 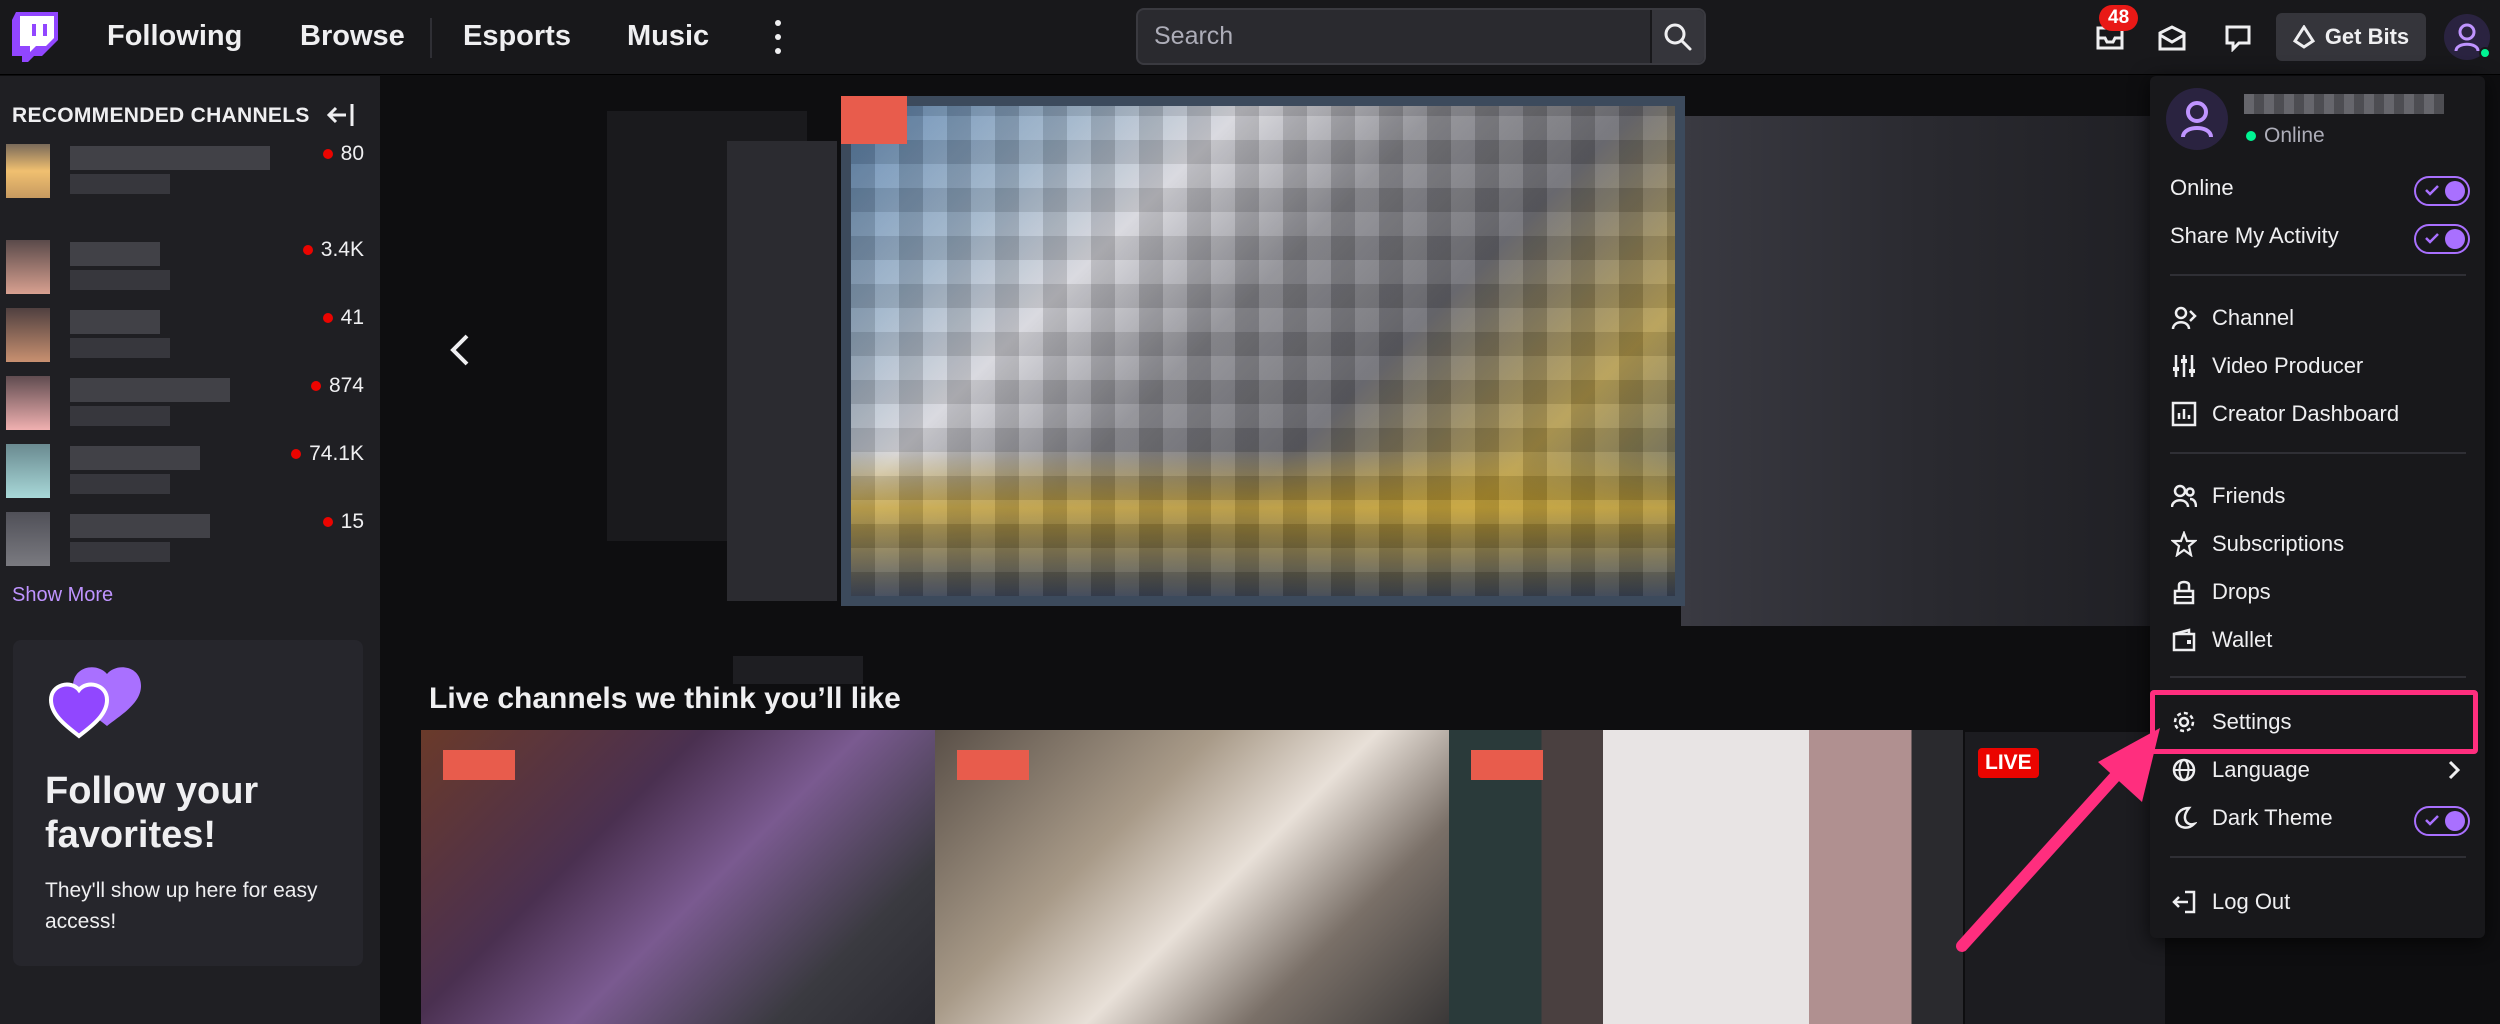 I want to click on get-bits-button: Get Bits, so click(x=2351, y=37).